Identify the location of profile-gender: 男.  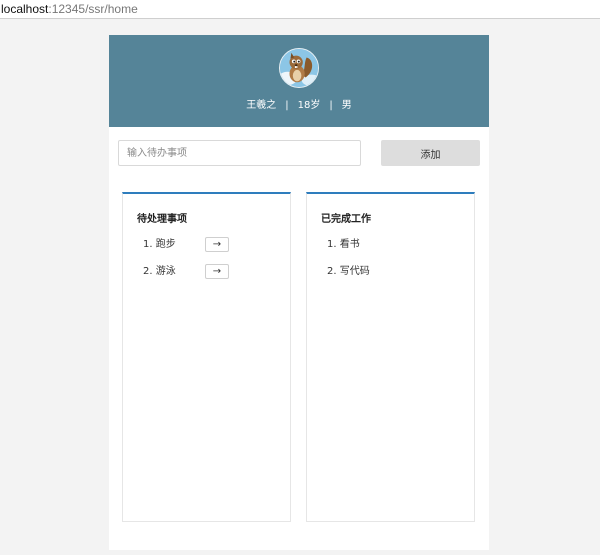
(346, 105).